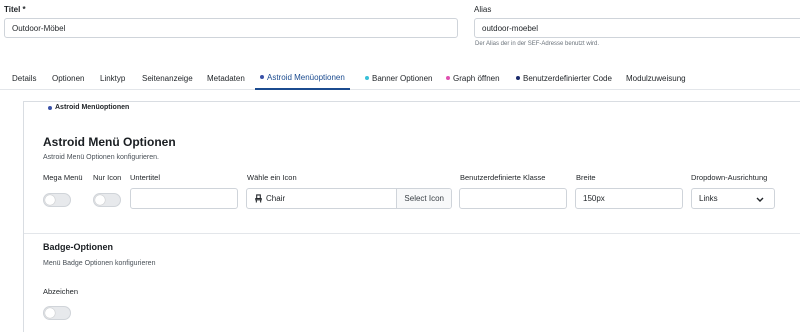  What do you see at coordinates (412, 233) in the screenshot?
I see `section-divider` at bounding box center [412, 233].